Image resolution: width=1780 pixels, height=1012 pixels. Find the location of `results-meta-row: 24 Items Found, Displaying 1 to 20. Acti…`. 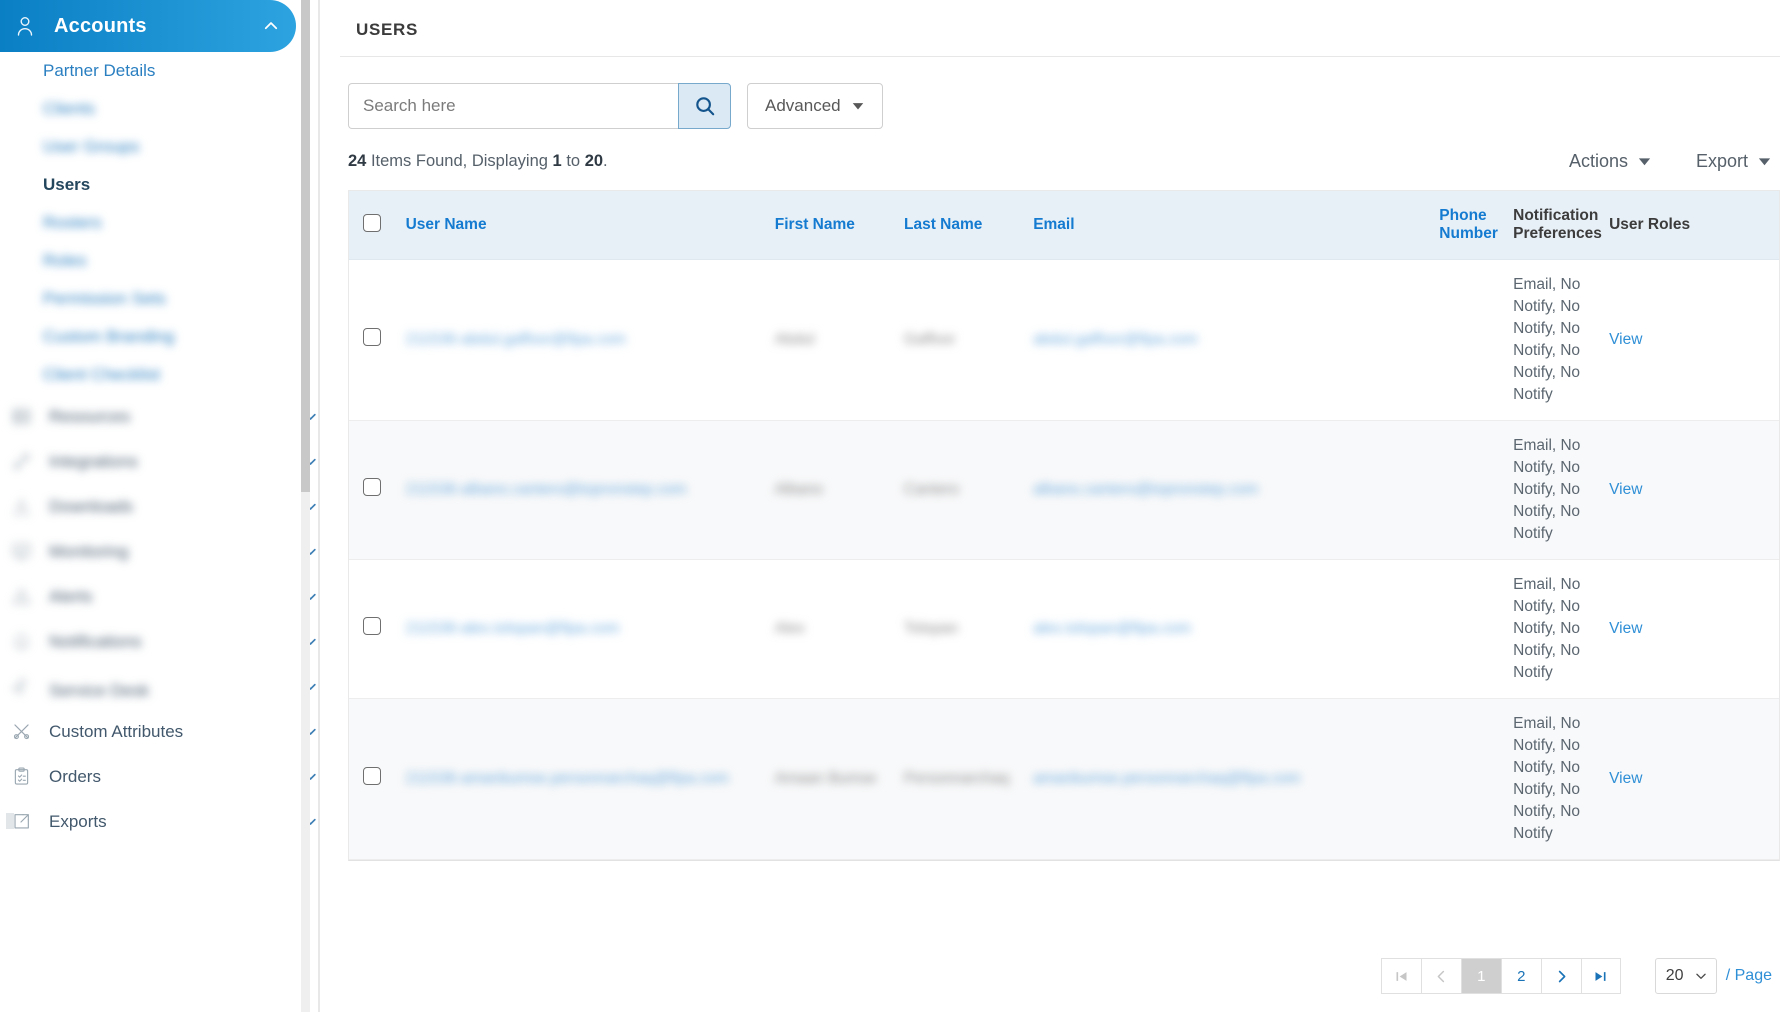

results-meta-row: 24 Items Found, Displaying 1 to 20. Acti… is located at coordinates (1060, 150).